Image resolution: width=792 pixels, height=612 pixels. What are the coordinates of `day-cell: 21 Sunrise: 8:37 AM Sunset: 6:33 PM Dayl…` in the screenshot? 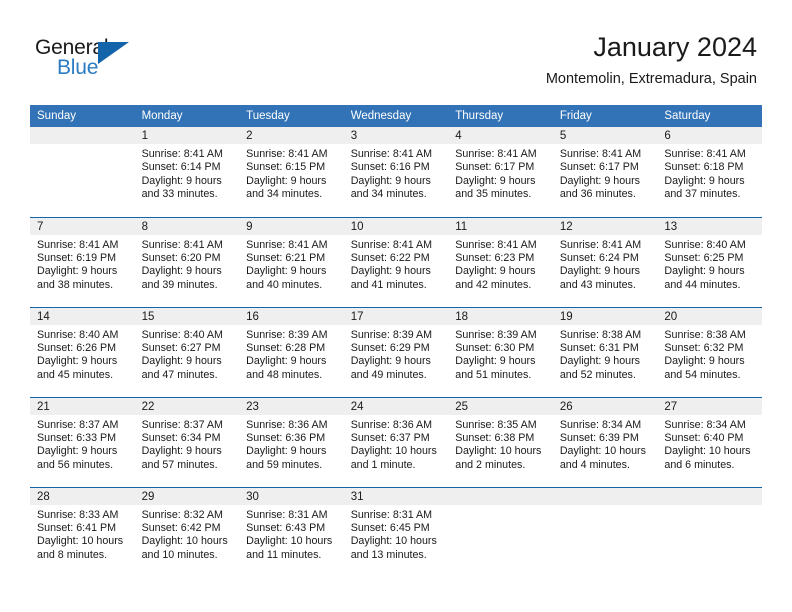 It's located at (82, 441).